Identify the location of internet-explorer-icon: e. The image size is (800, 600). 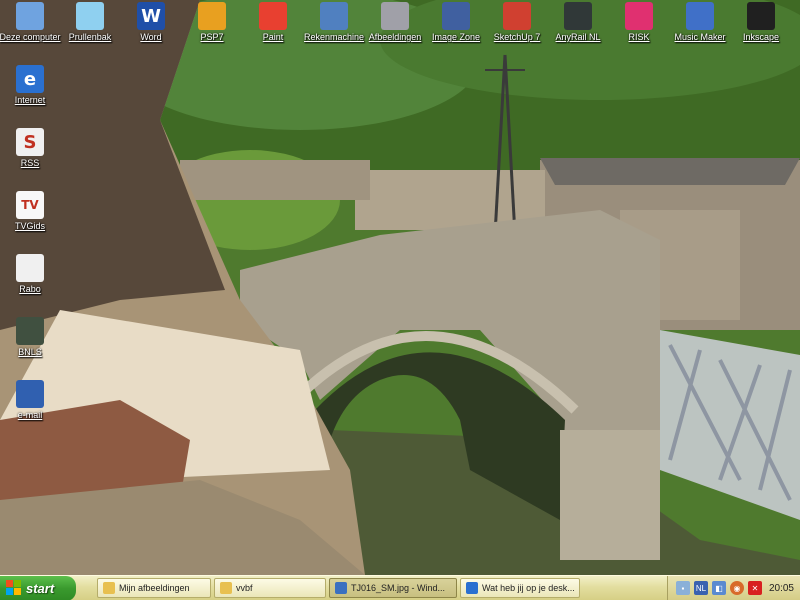
(30, 79).